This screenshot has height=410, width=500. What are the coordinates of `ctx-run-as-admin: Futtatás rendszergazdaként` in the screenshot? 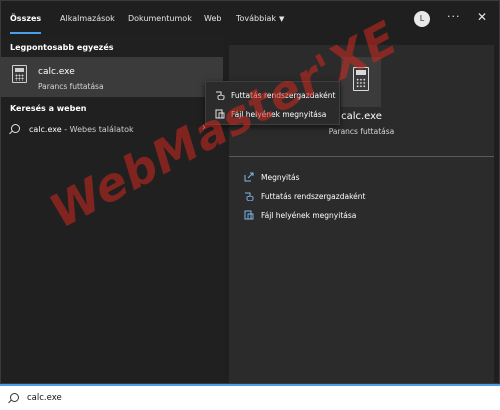 It's located at (273, 95).